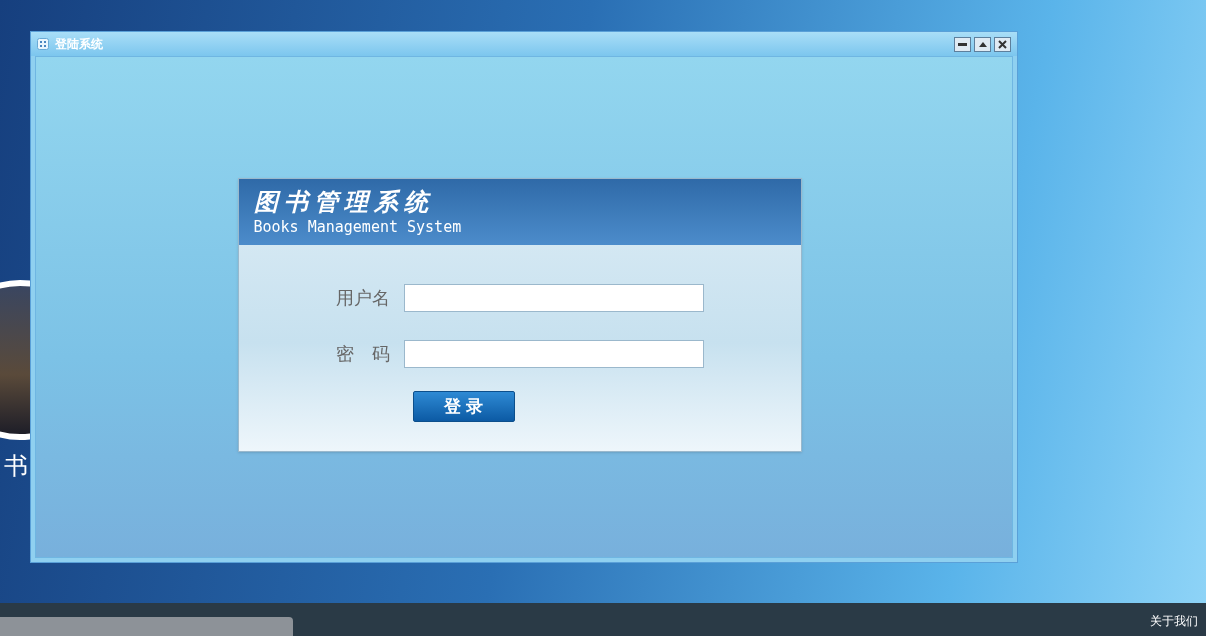  What do you see at coordinates (15, 360) in the screenshot?
I see `desktop-icon-photo` at bounding box center [15, 360].